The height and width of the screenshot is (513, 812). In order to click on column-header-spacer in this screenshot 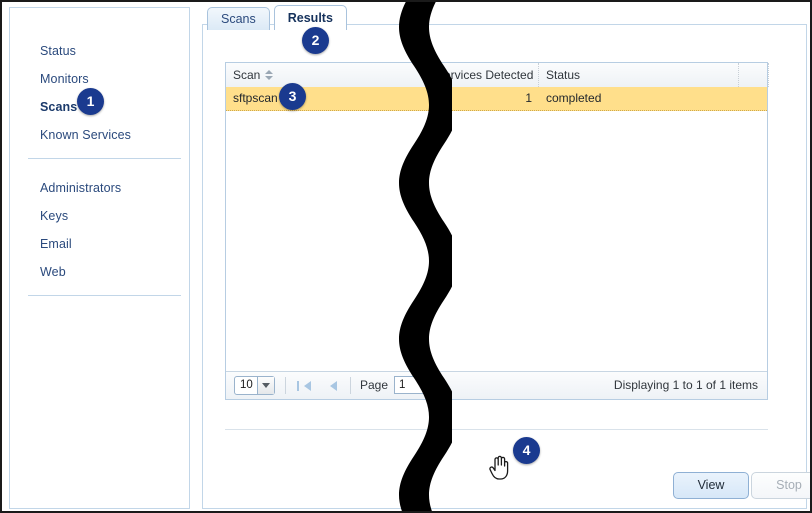, I will do `click(754, 75)`.